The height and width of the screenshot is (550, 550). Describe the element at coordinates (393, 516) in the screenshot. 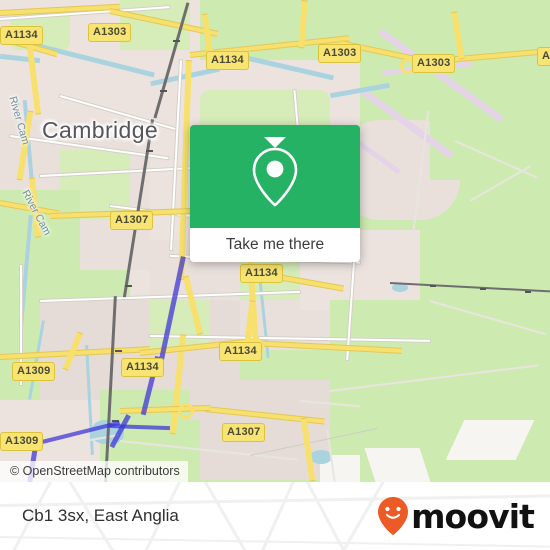

I see `moovit-smiley-pin-icon` at that location.